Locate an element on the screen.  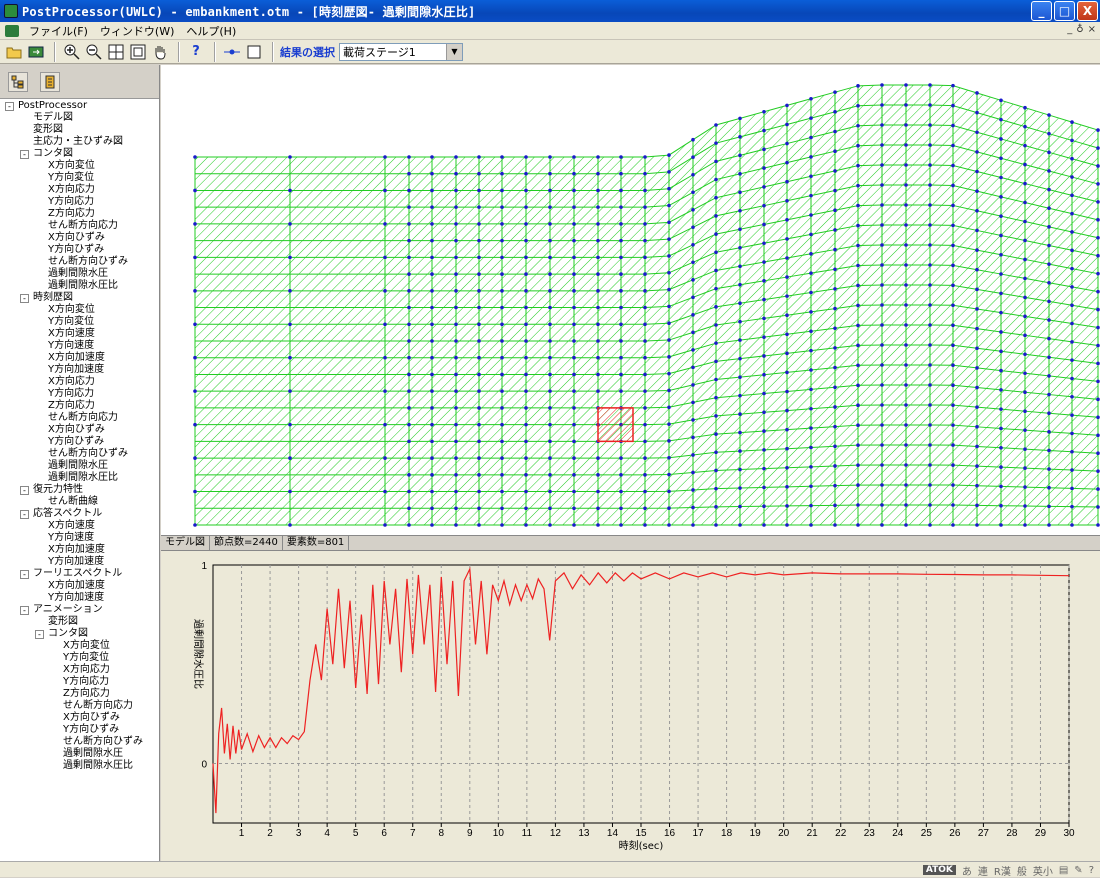
tree-item: モデル図 is located at coordinates (79, 118).